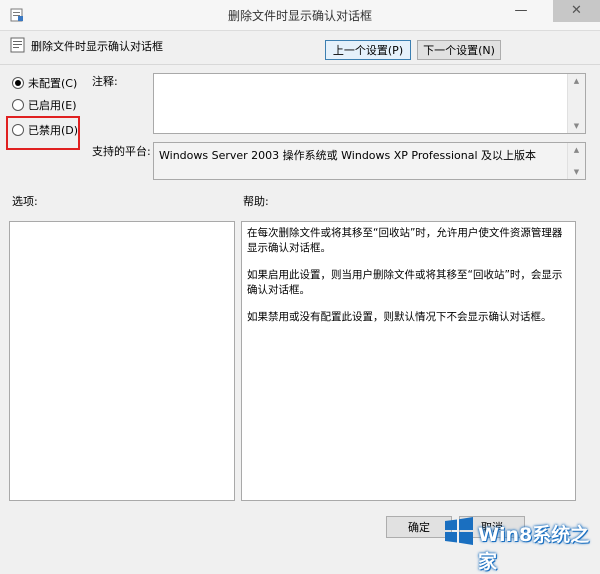 The height and width of the screenshot is (574, 600). What do you see at coordinates (43, 133) in the screenshot?
I see `highlight-annotation-box` at bounding box center [43, 133].